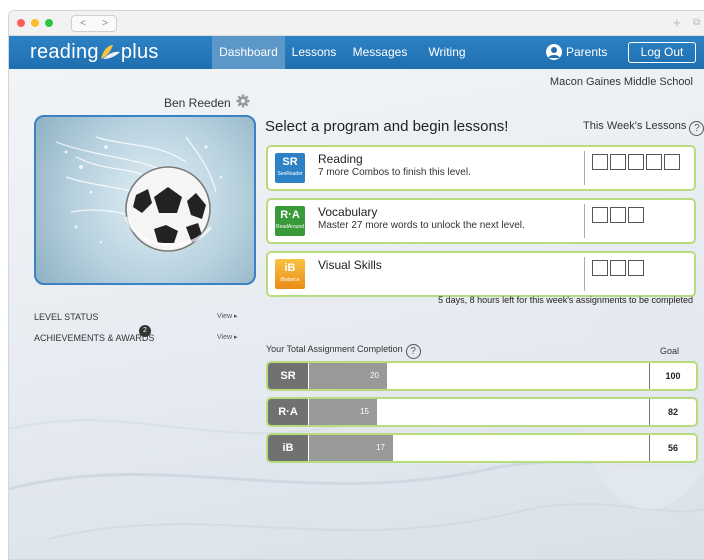  What do you see at coordinates (482, 412) in the screenshot?
I see `completion-bar-readaround: R·A 15 82` at bounding box center [482, 412].